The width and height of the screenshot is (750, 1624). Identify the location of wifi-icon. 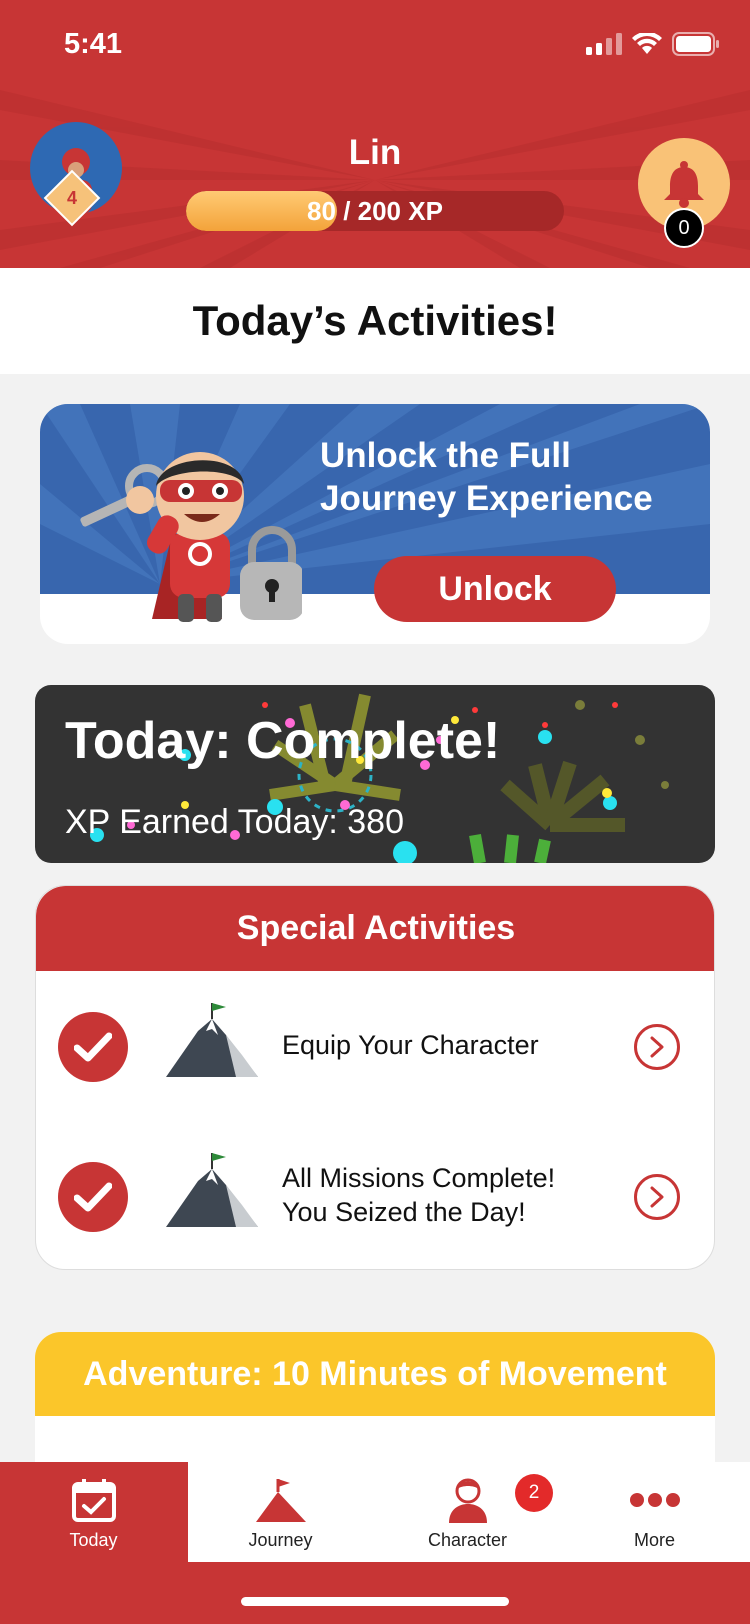
(647, 43).